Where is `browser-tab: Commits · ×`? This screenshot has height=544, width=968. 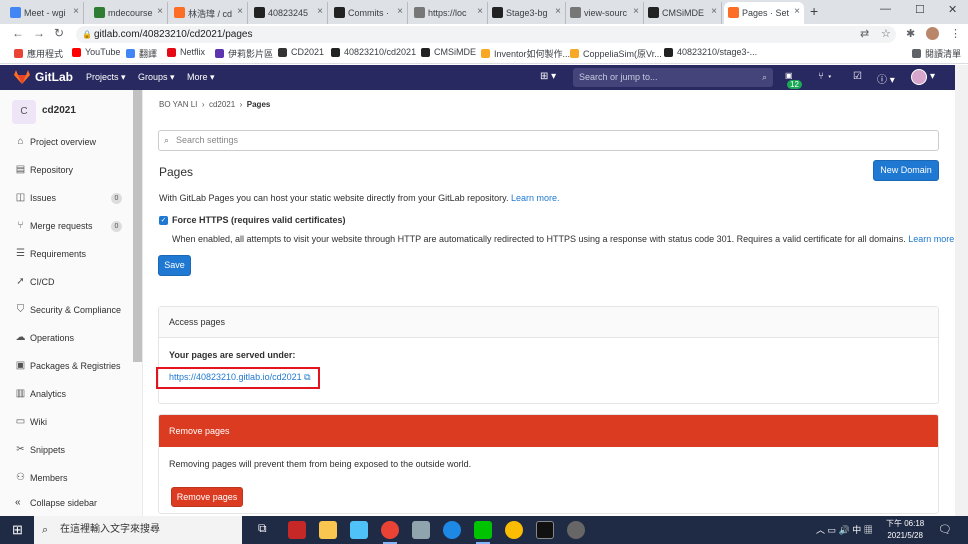 browser-tab: Commits · × is located at coordinates (369, 13).